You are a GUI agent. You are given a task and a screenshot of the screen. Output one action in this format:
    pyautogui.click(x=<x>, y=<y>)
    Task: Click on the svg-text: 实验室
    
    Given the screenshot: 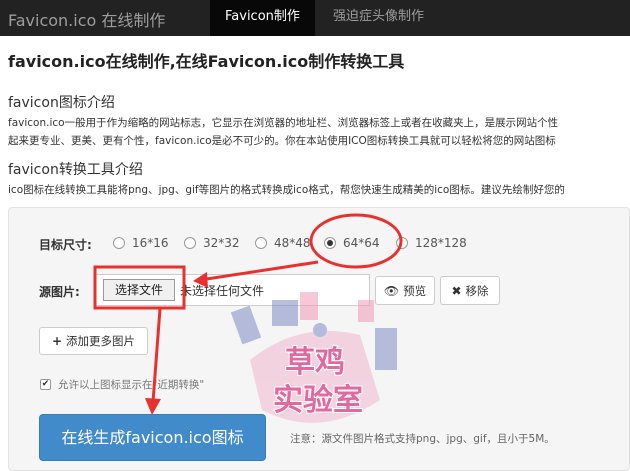 What is the action you would take?
    pyautogui.click(x=318, y=400)
    